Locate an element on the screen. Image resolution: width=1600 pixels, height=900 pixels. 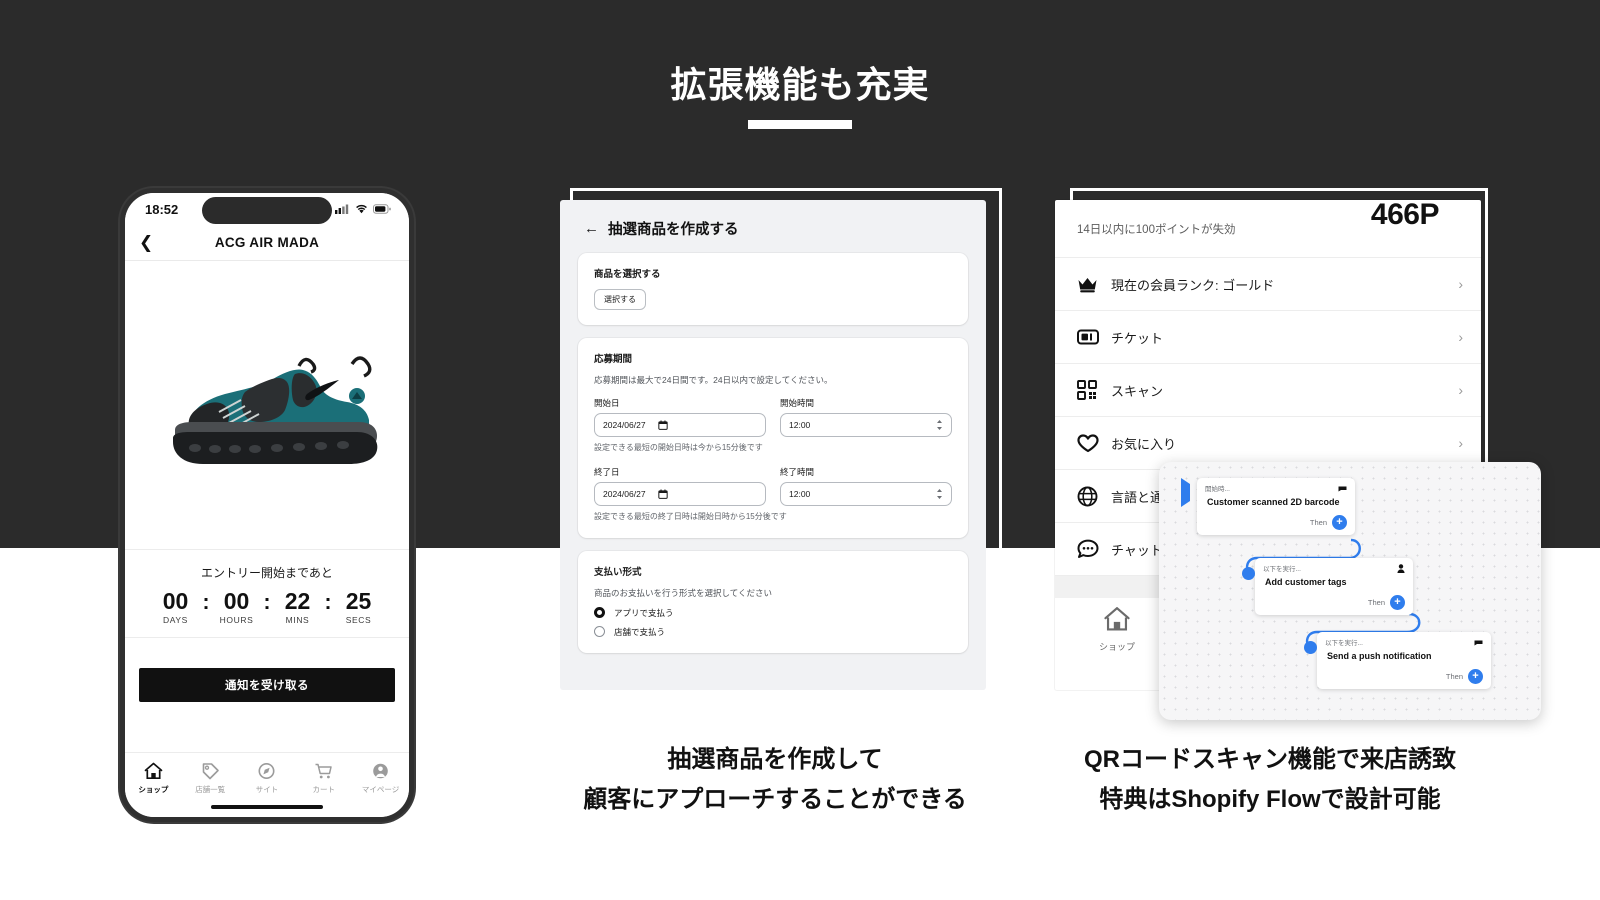
play-triangle-icon is located at coordinates (1185, 492).